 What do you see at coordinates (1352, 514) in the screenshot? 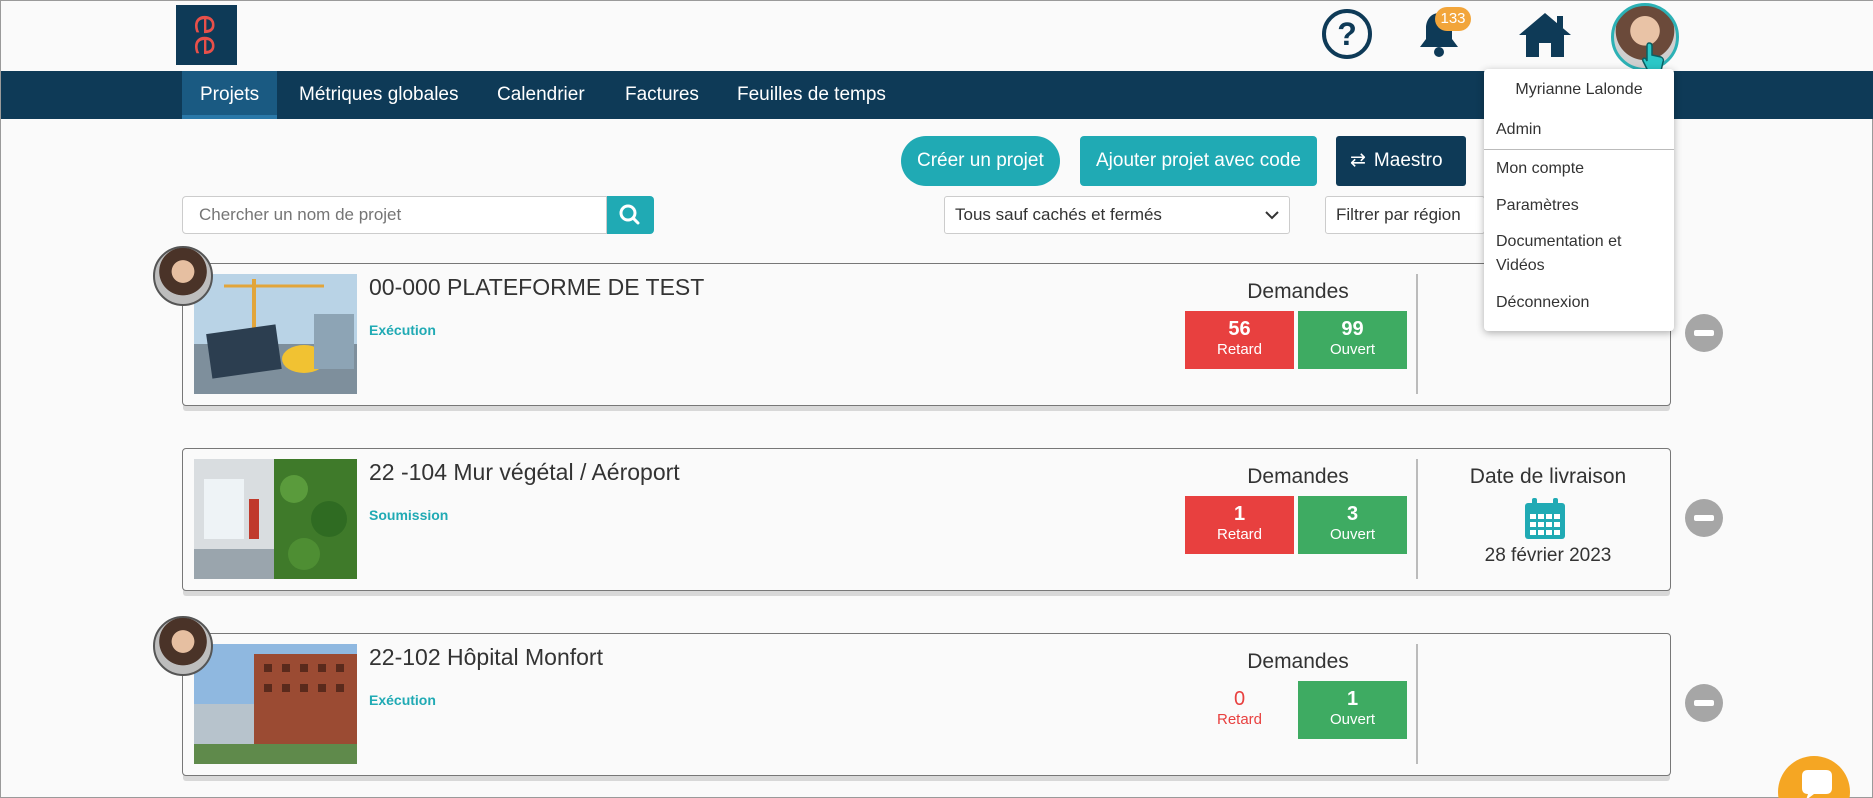
I see `open-count: 3` at bounding box center [1352, 514].